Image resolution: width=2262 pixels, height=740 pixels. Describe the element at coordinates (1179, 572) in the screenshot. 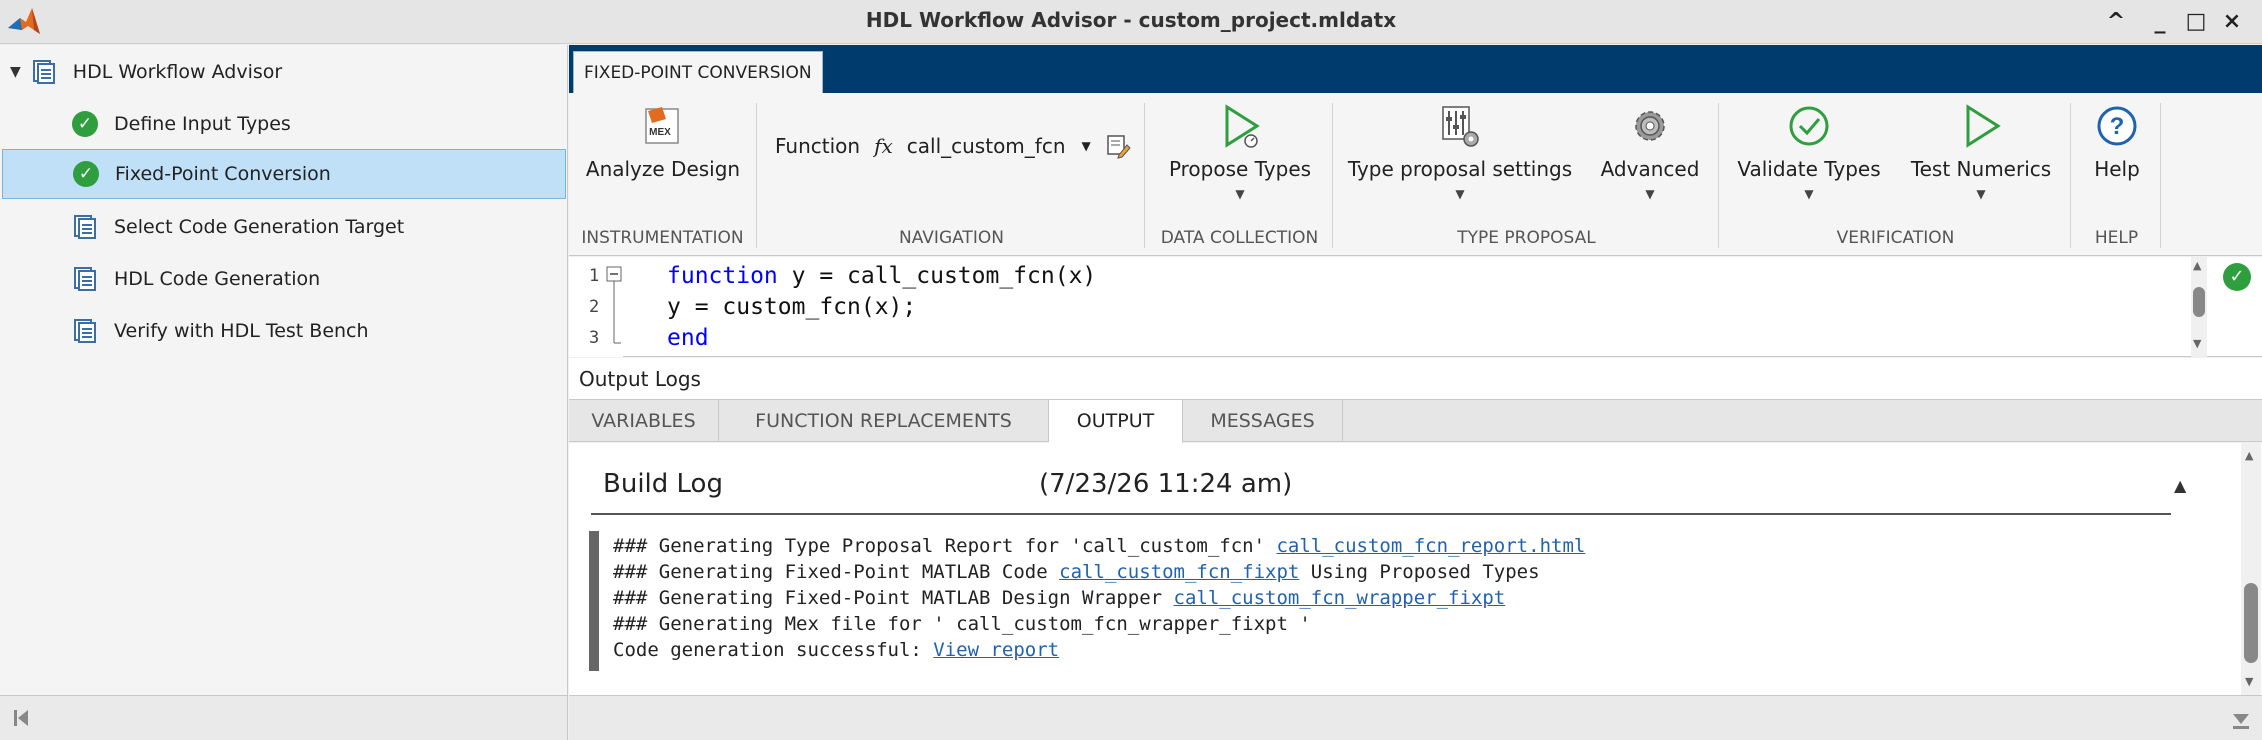

I see `fixpt-code-link: call_custom_fcn_fixpt` at that location.